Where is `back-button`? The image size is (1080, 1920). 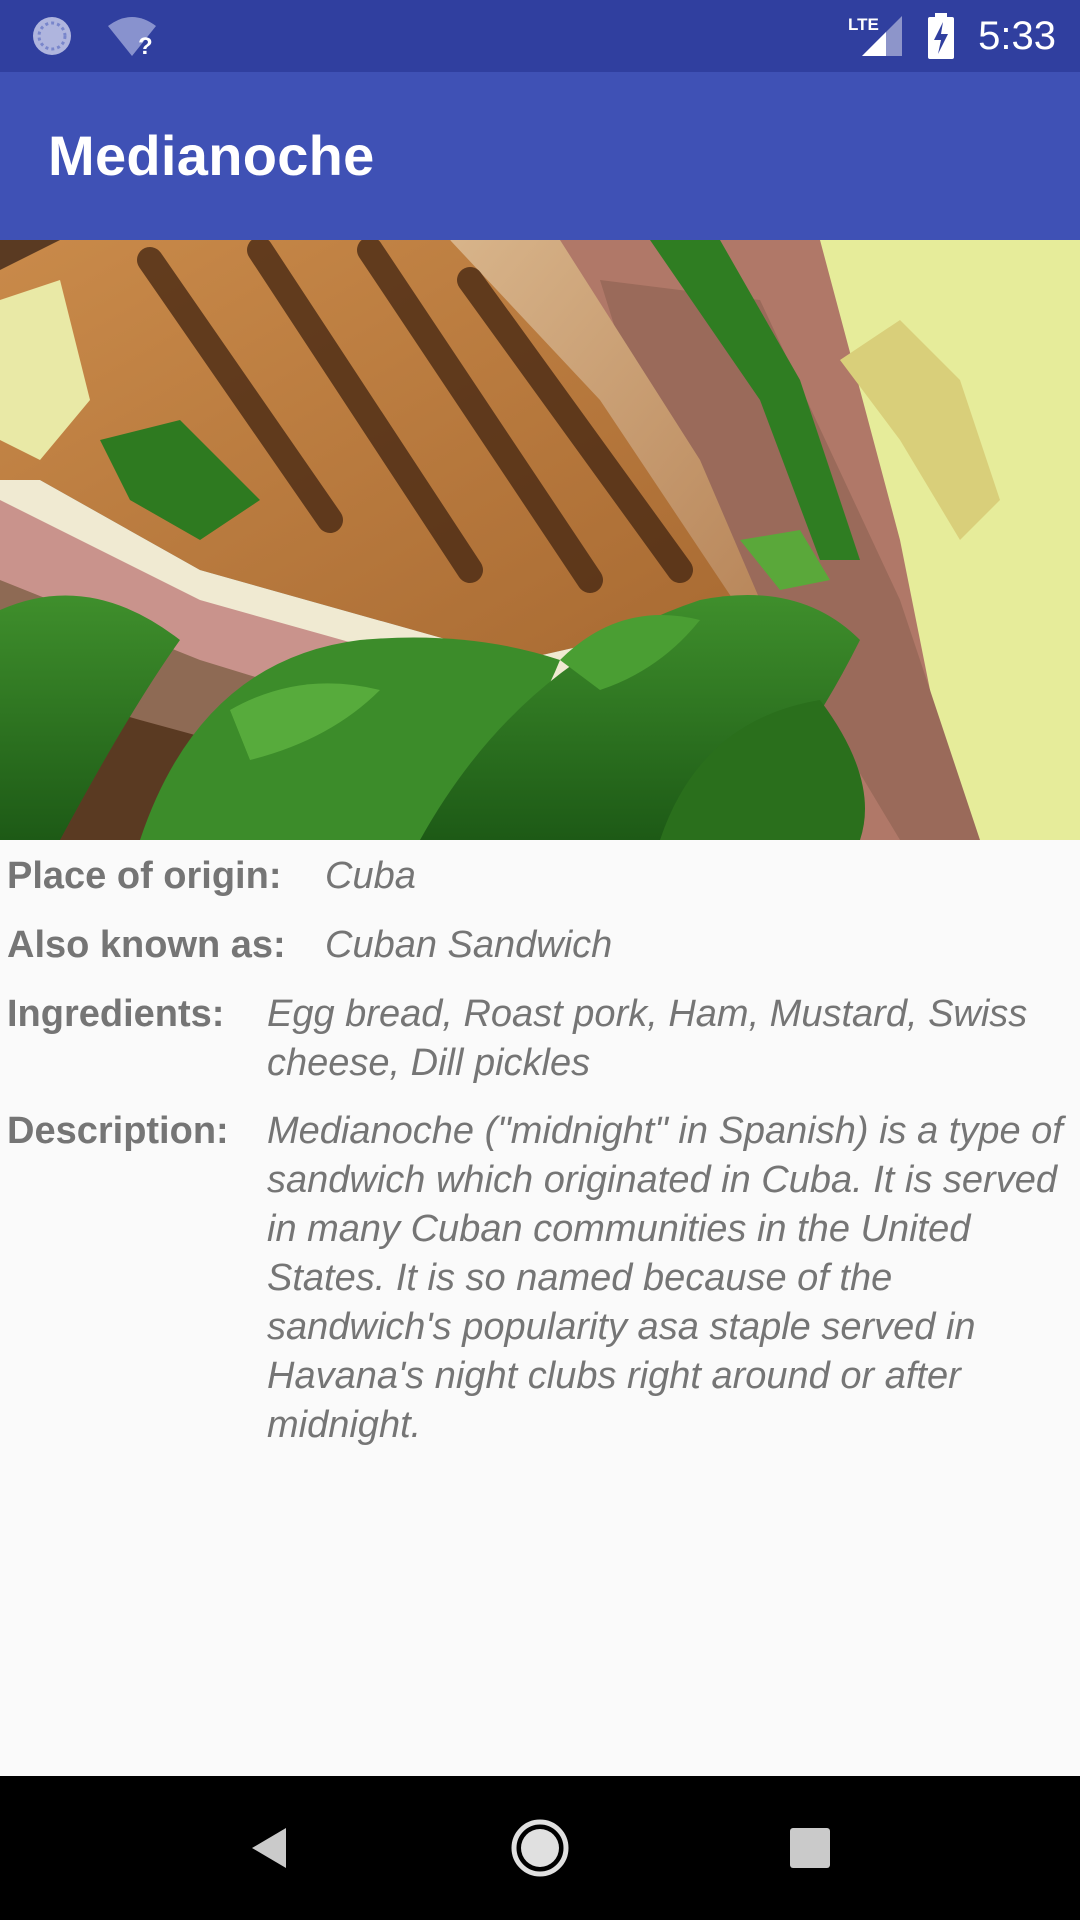
back-button is located at coordinates (270, 1848).